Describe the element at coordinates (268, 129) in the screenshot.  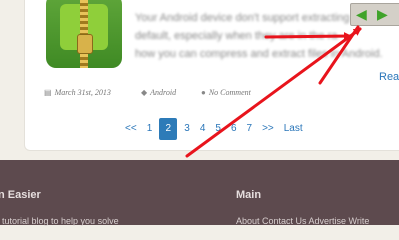
I see `page-next-link: >>` at that location.